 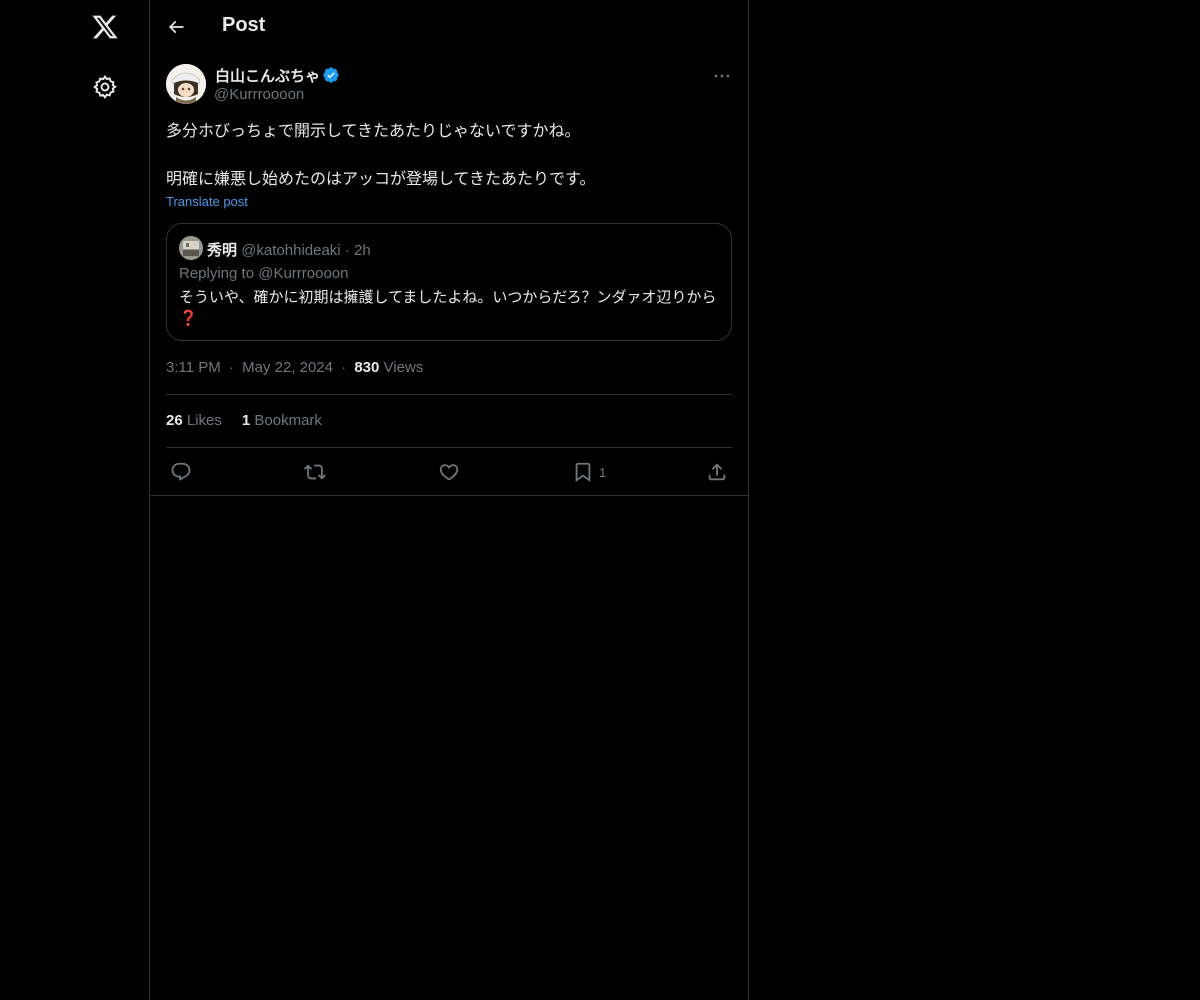 I want to click on post-text-line: 明確に嫌悪し始めたのはアッコが登場してきたあたりです。, so click(x=381, y=179).